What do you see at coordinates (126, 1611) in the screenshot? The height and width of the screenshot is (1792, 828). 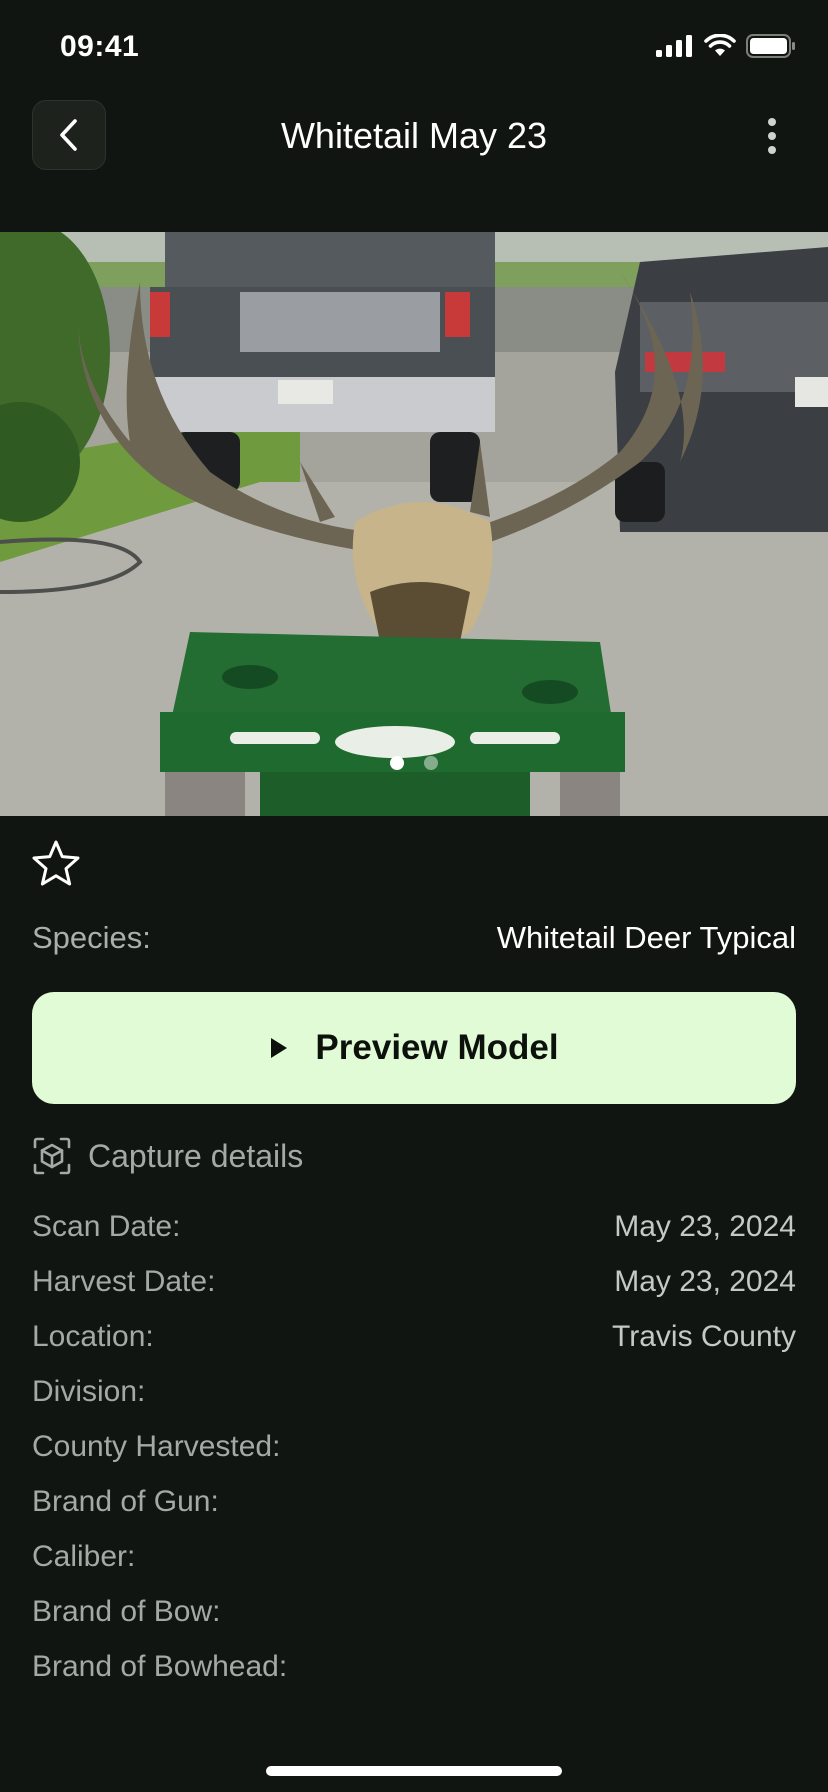 I see `detail-label: Brand of Bow:` at bounding box center [126, 1611].